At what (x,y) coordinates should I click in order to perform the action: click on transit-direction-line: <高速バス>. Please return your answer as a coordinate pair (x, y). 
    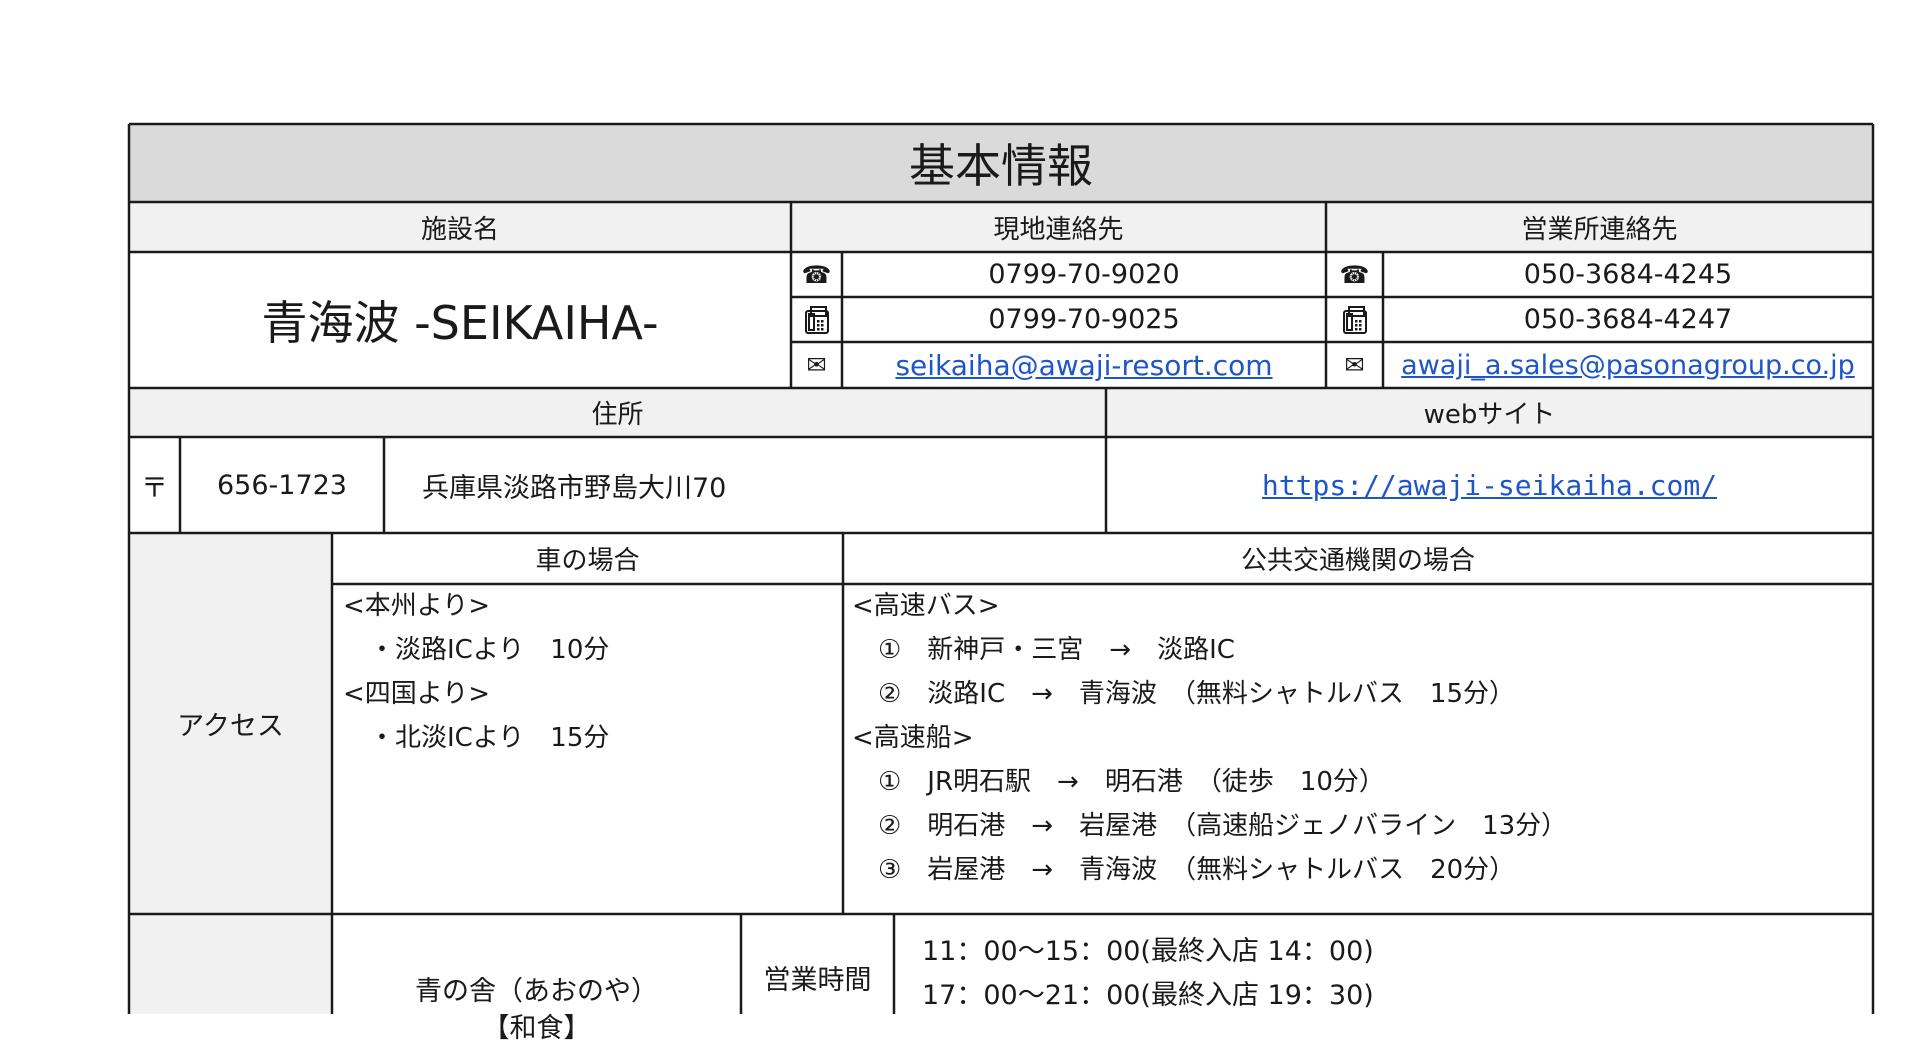
    Looking at the image, I should click on (926, 606).